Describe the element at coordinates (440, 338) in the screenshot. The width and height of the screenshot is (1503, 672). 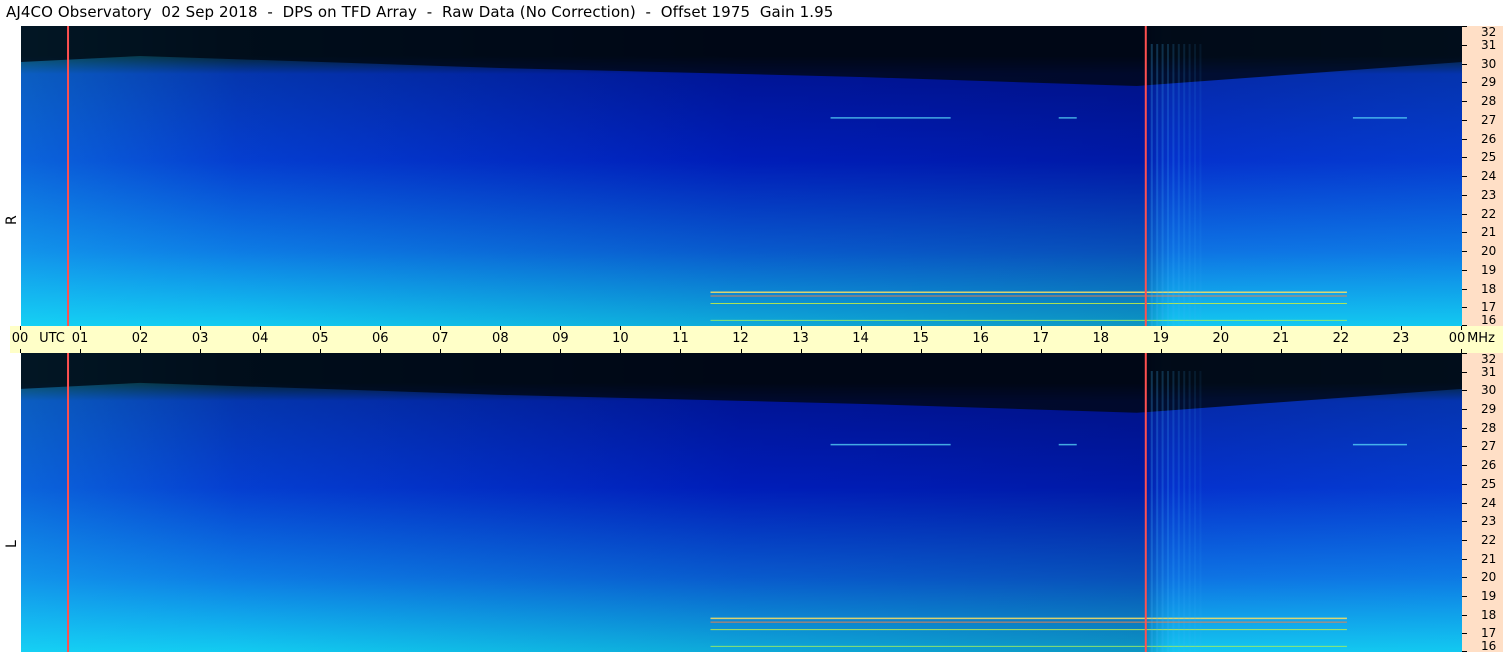
I see `time-tick-label: 07` at that location.